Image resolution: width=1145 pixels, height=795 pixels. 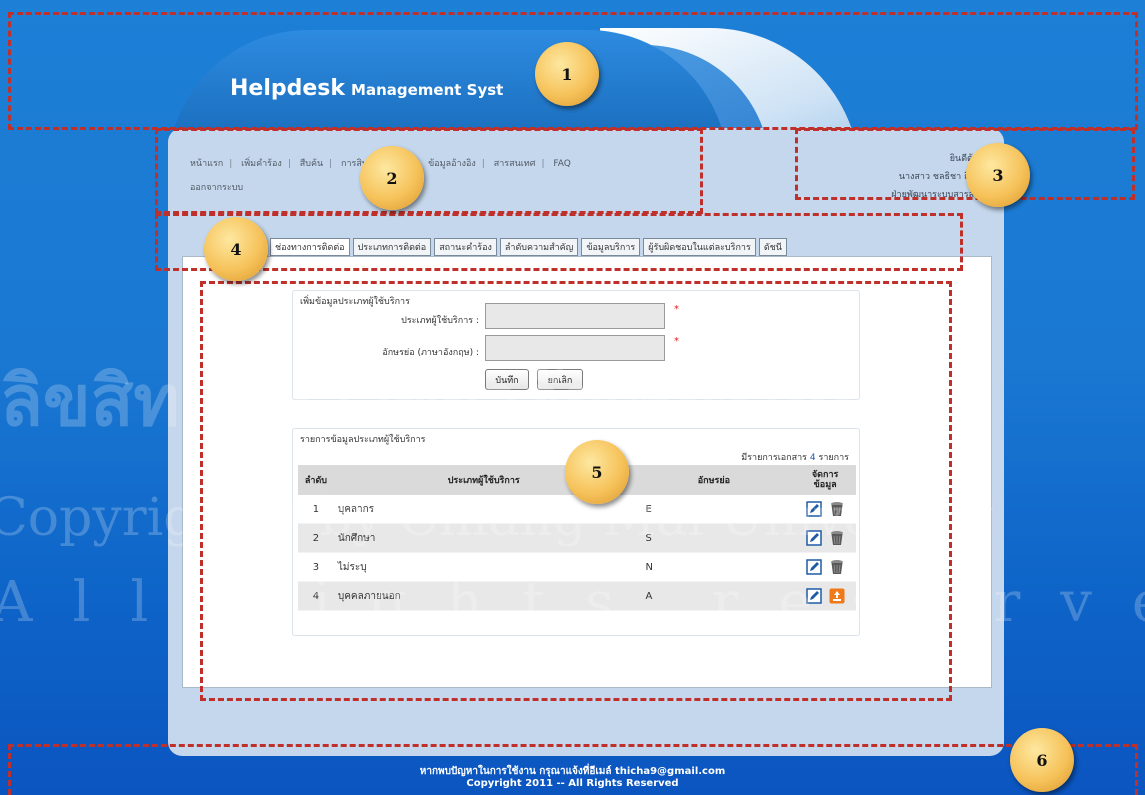 What do you see at coordinates (597, 472) in the screenshot?
I see `badge-5: 5` at bounding box center [597, 472].